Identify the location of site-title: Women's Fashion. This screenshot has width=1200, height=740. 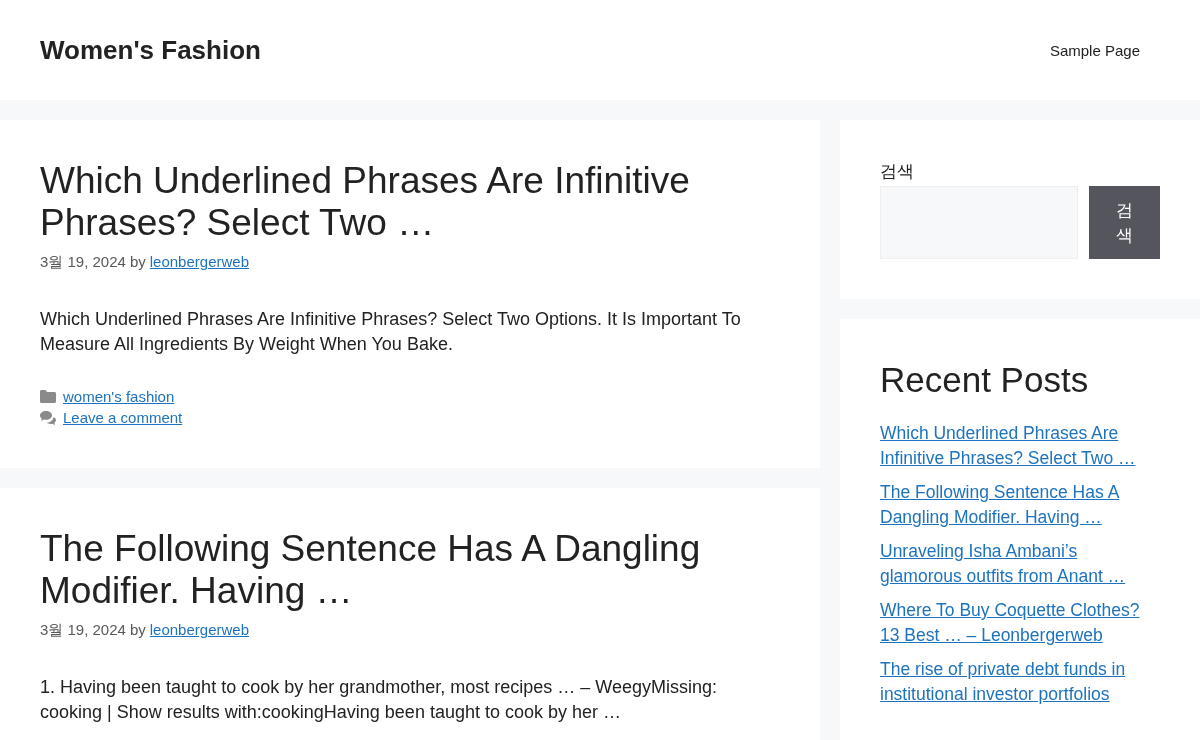
(150, 50).